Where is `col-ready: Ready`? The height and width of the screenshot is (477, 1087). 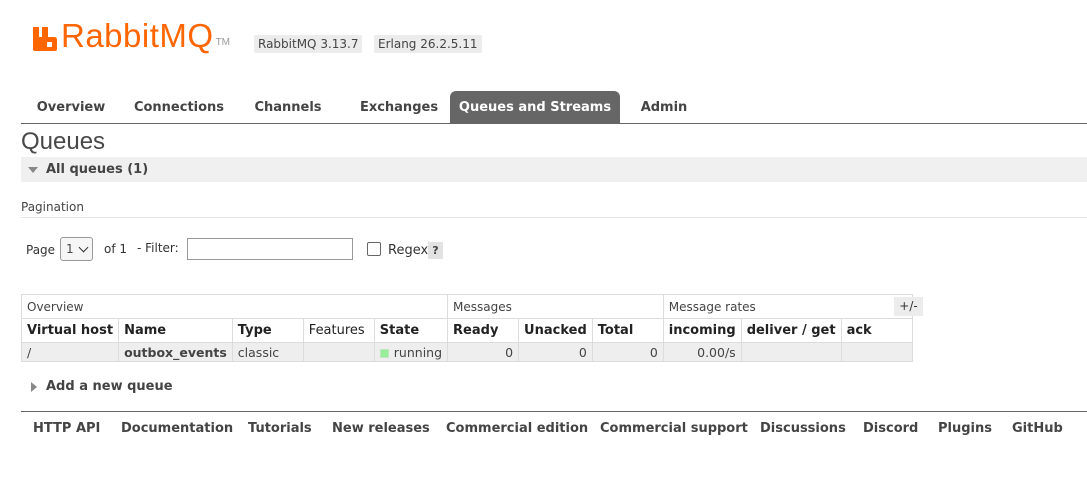 col-ready: Ready is located at coordinates (483, 330).